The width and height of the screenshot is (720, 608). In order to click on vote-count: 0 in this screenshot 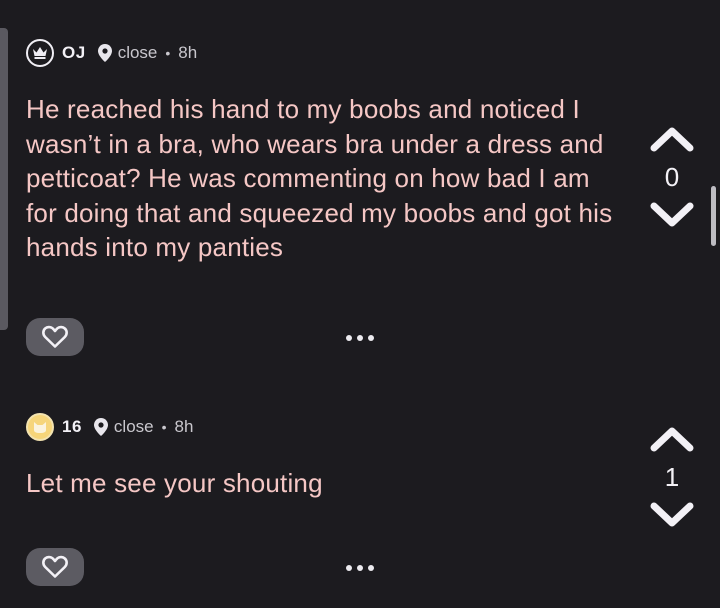, I will do `click(672, 177)`.